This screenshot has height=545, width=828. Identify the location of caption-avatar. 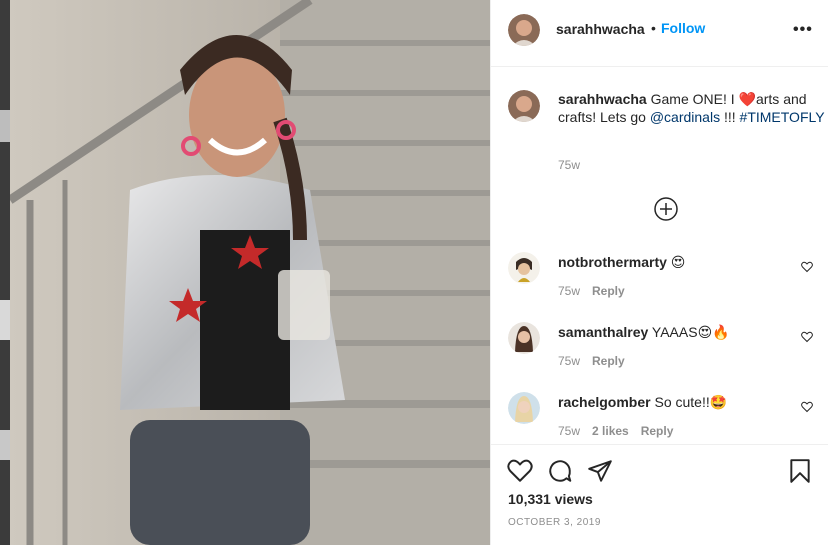
(524, 106).